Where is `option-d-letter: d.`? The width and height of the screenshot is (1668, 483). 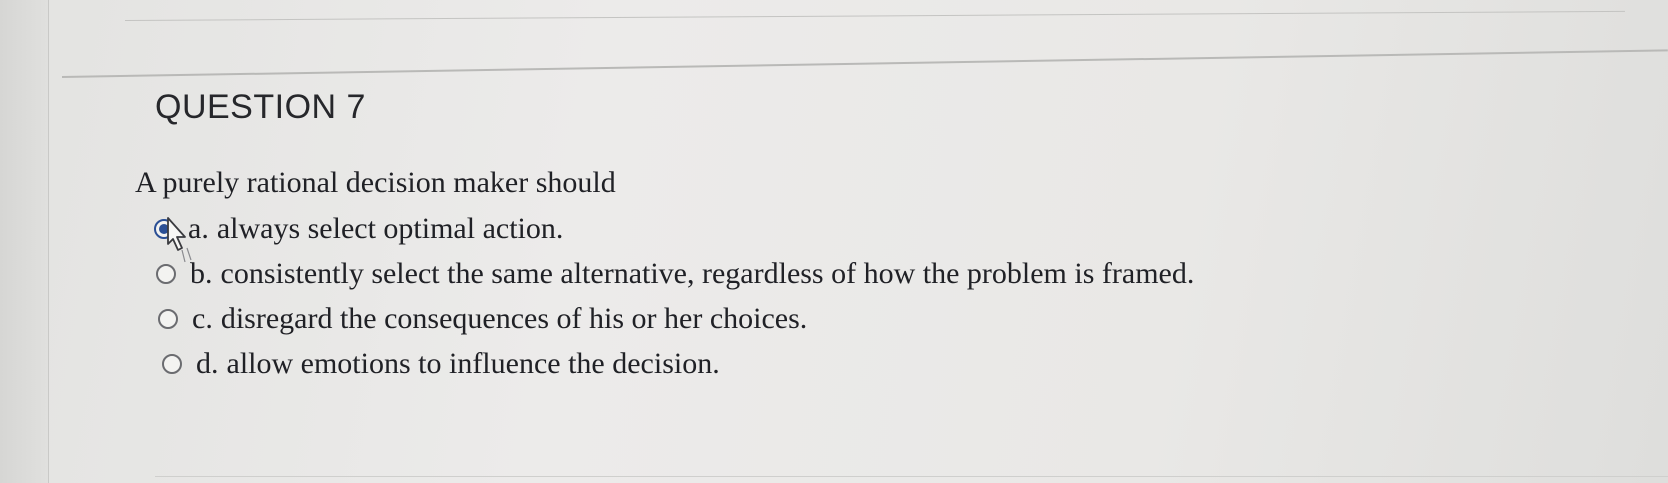
option-d-letter: d. is located at coordinates (207, 363).